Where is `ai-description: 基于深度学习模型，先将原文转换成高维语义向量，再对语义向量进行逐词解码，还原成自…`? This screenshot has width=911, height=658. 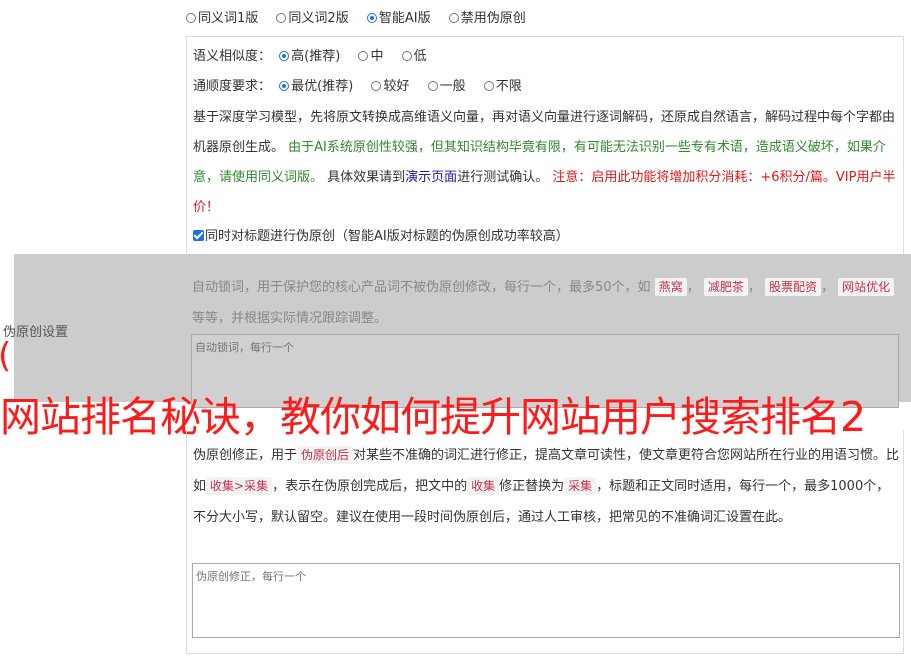 ai-description: 基于深度学习模型，先将原文转换成高维语义向量，再对语义向量进行逐词解码，还原成自… is located at coordinates (546, 163).